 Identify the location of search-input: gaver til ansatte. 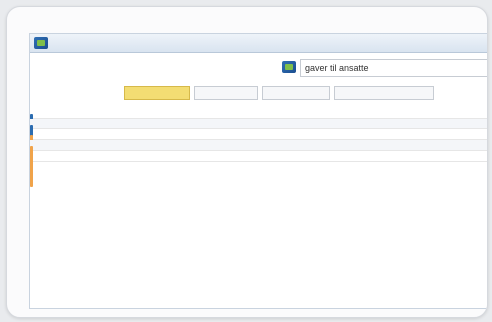
(393, 68).